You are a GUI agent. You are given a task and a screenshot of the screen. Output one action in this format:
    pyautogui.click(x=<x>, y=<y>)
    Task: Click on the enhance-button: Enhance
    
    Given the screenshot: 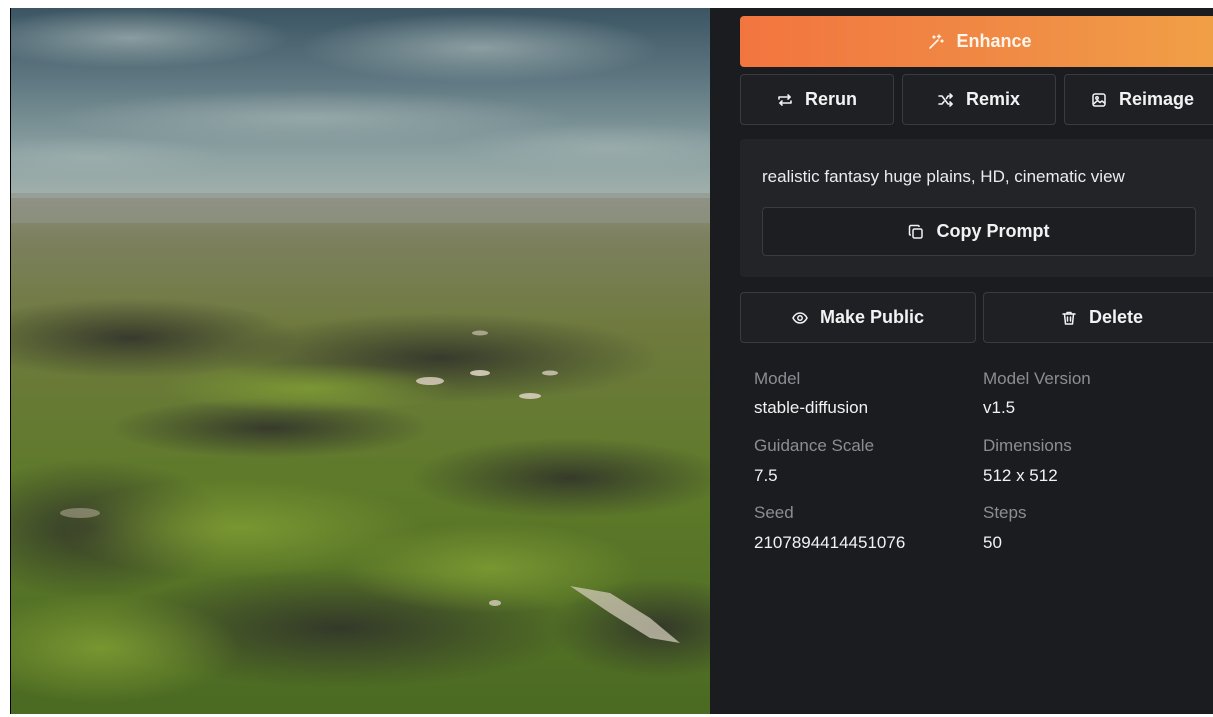 What is the action you would take?
    pyautogui.click(x=976, y=41)
    